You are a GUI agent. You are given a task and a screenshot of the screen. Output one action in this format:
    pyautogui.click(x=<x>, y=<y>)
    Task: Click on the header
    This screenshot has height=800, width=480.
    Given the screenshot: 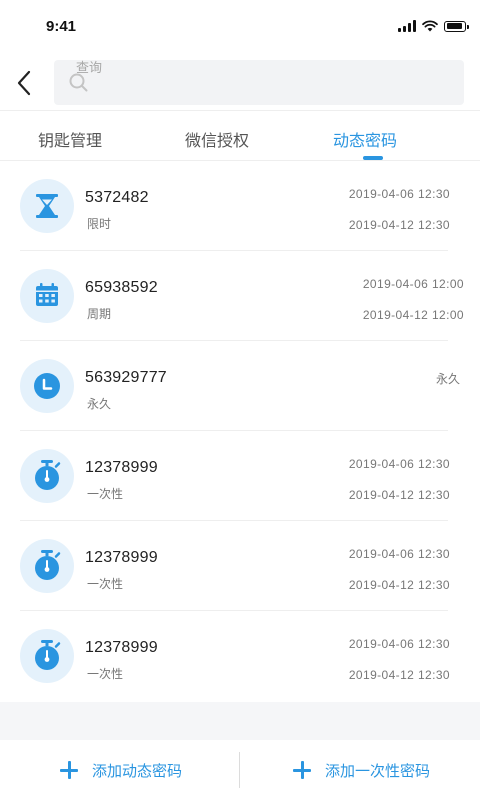 What is the action you would take?
    pyautogui.click(x=240, y=83)
    